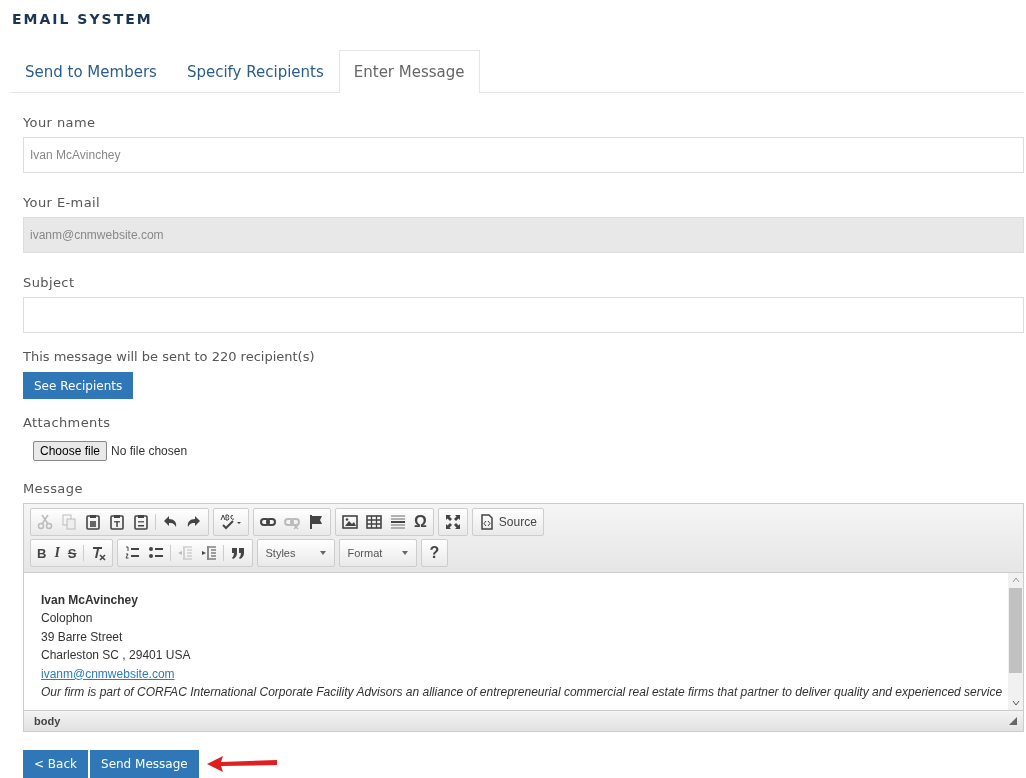  I want to click on strike-button: S, so click(72, 553).